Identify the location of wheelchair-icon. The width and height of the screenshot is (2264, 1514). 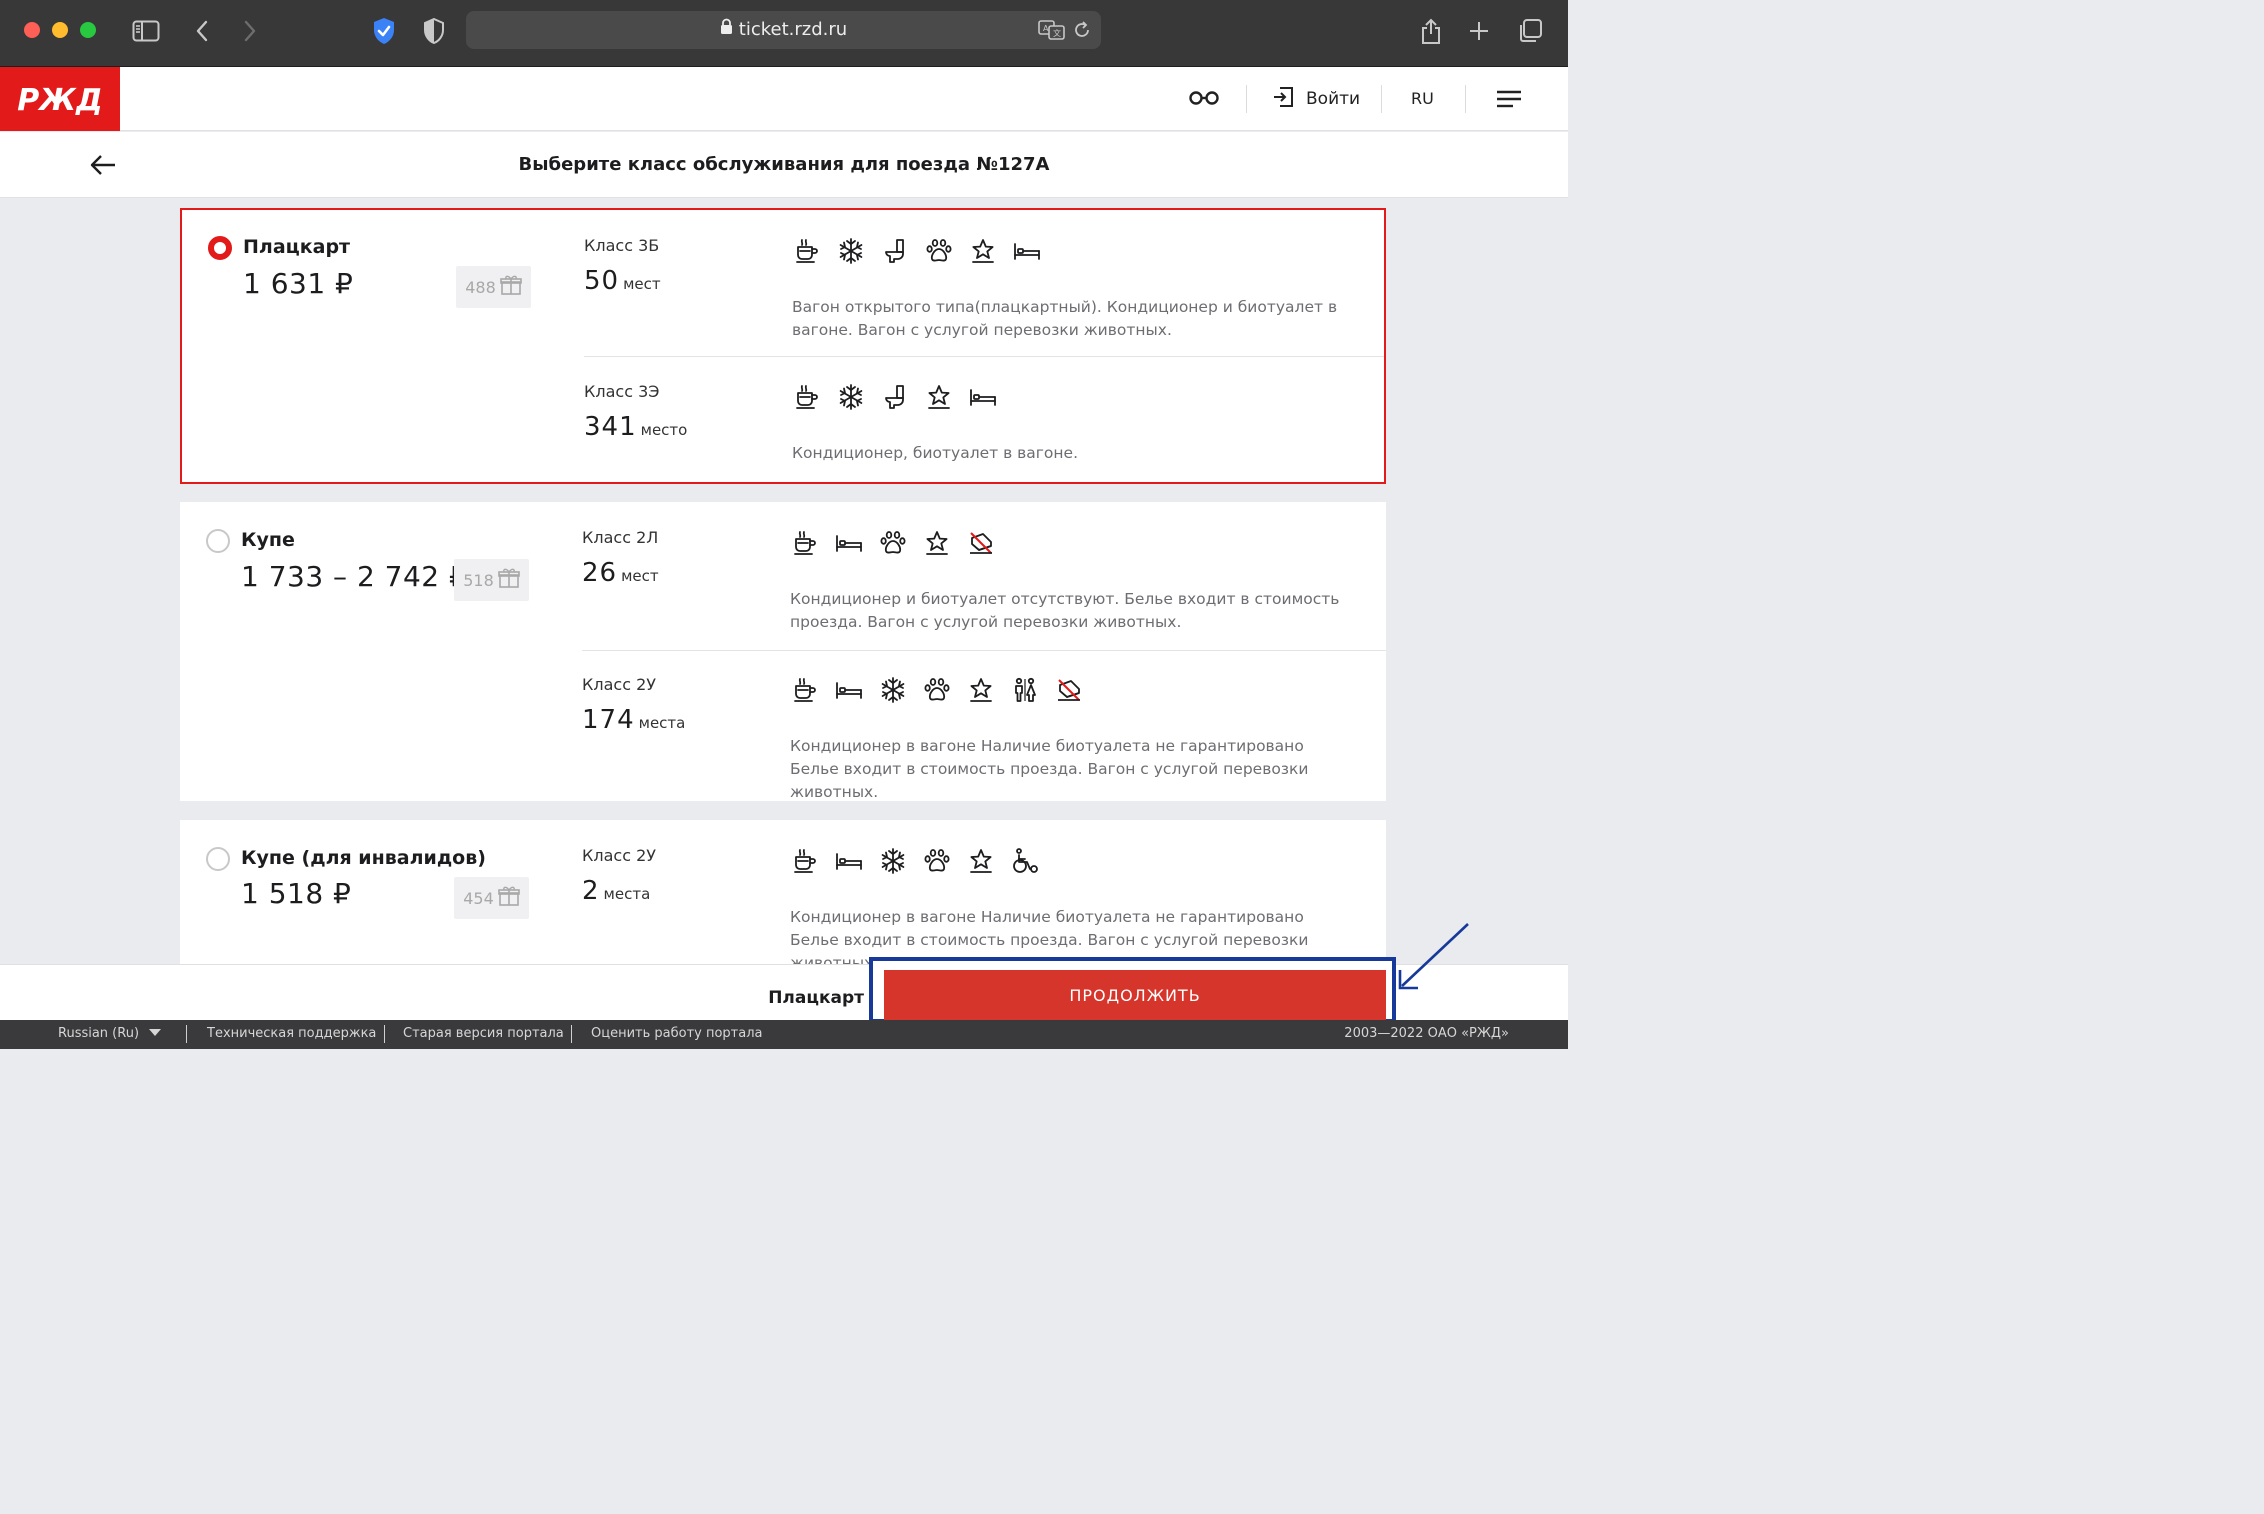
(1025, 861).